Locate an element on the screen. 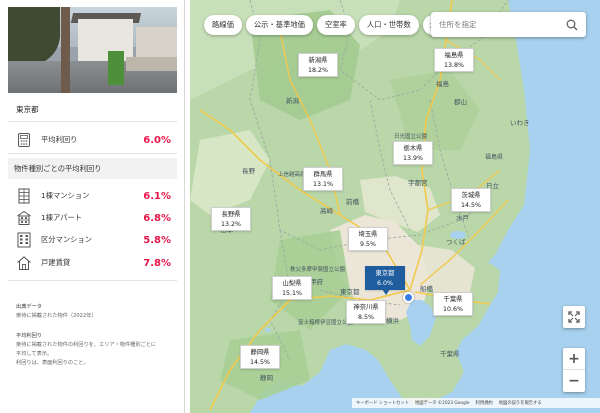 The height and width of the screenshot is (413, 600). layer-chip-row: 路線価 公示・基準地価 空室率 人口・世帯数 > is located at coordinates (323, 25).